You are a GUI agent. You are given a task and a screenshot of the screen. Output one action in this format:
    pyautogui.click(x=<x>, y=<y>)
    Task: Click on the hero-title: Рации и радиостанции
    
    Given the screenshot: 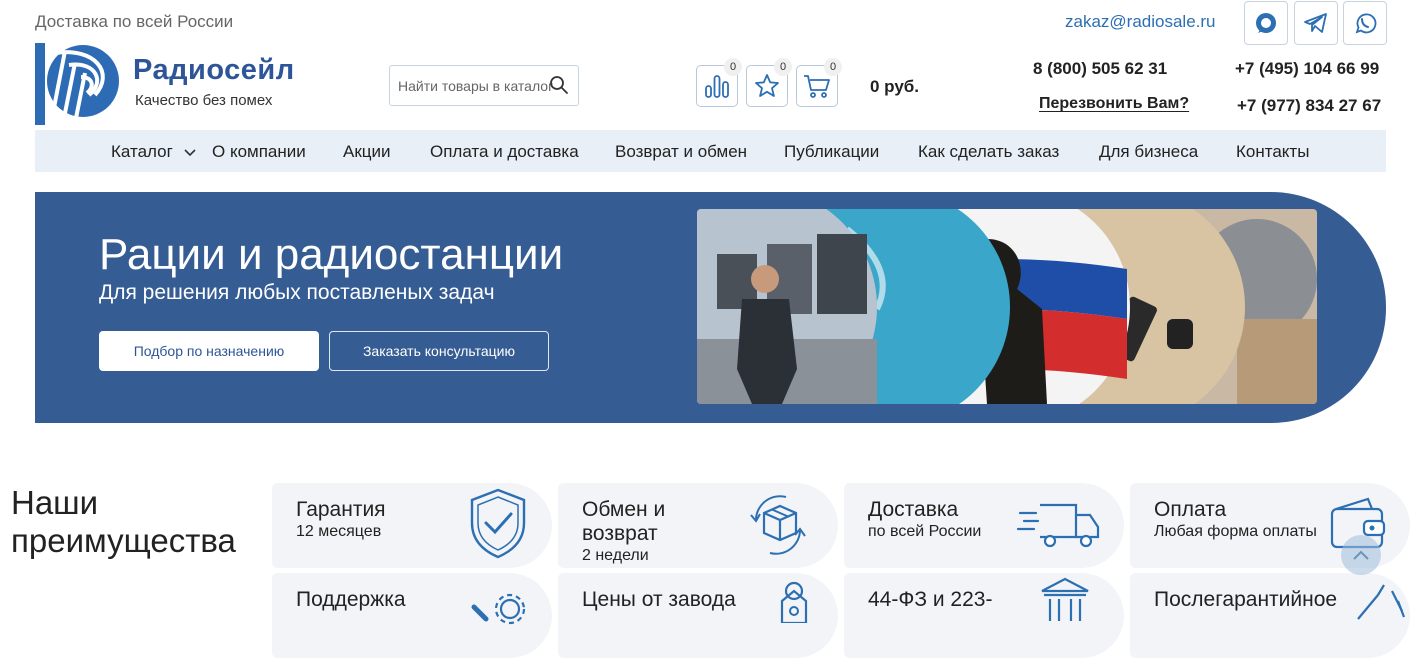 What is the action you would take?
    pyautogui.click(x=331, y=254)
    